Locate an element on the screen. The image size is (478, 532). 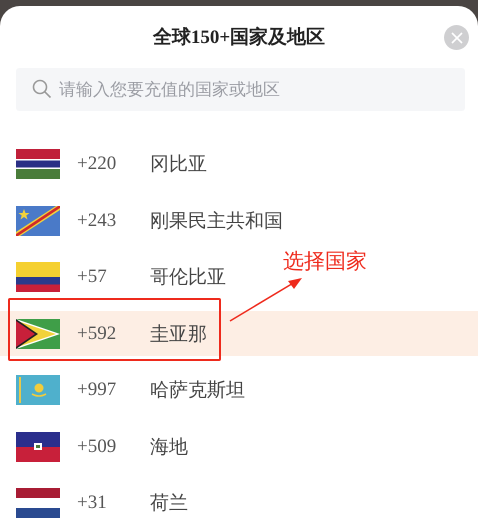
country-code: +997 is located at coordinates (97, 390).